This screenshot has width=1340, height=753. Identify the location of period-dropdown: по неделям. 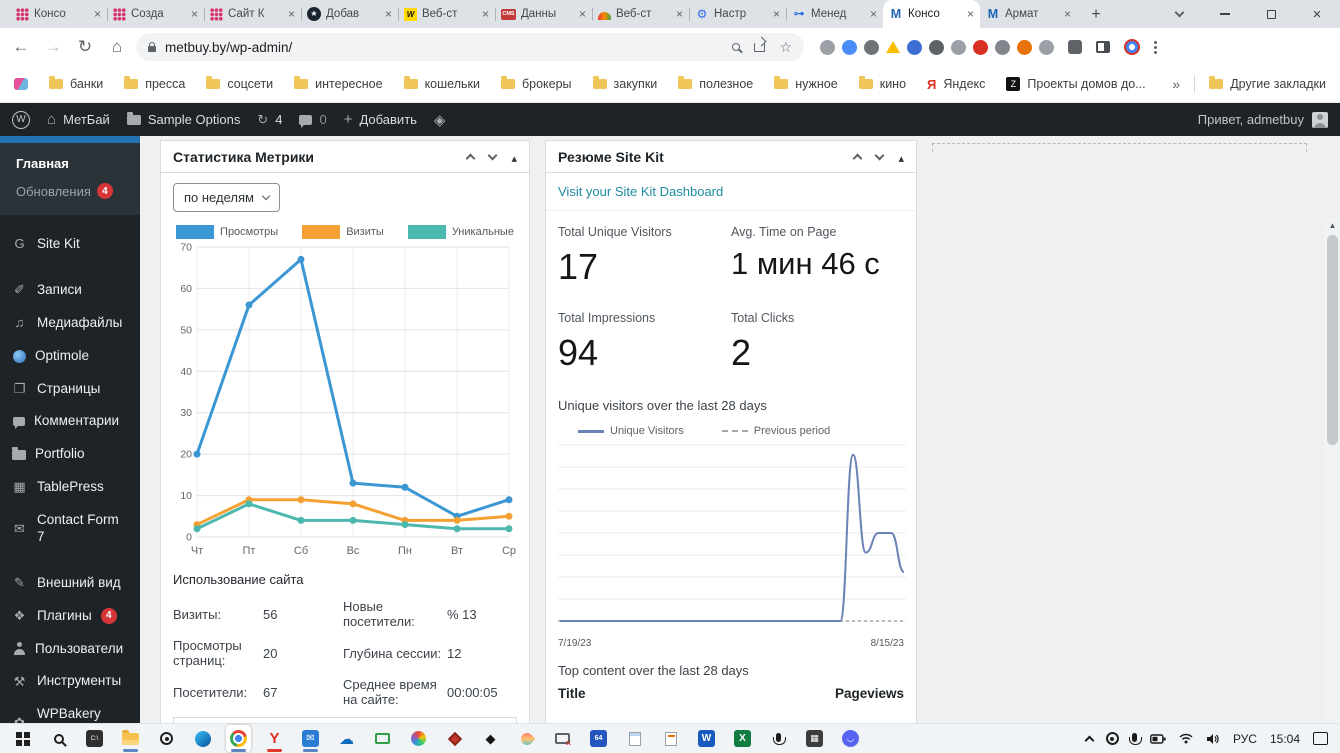
(226, 197).